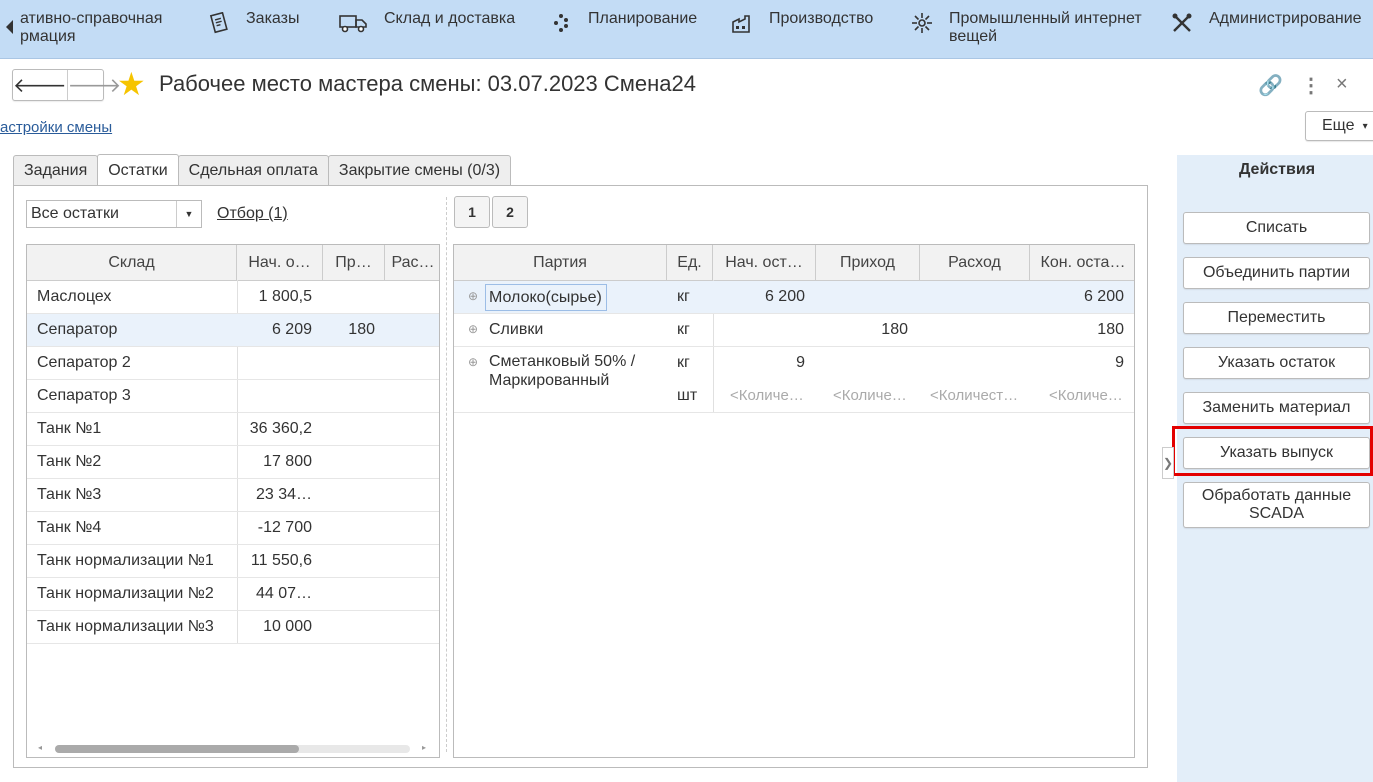 The height and width of the screenshot is (782, 1373). I want to click on set-balance-button: Указать остаток, so click(1276, 363).